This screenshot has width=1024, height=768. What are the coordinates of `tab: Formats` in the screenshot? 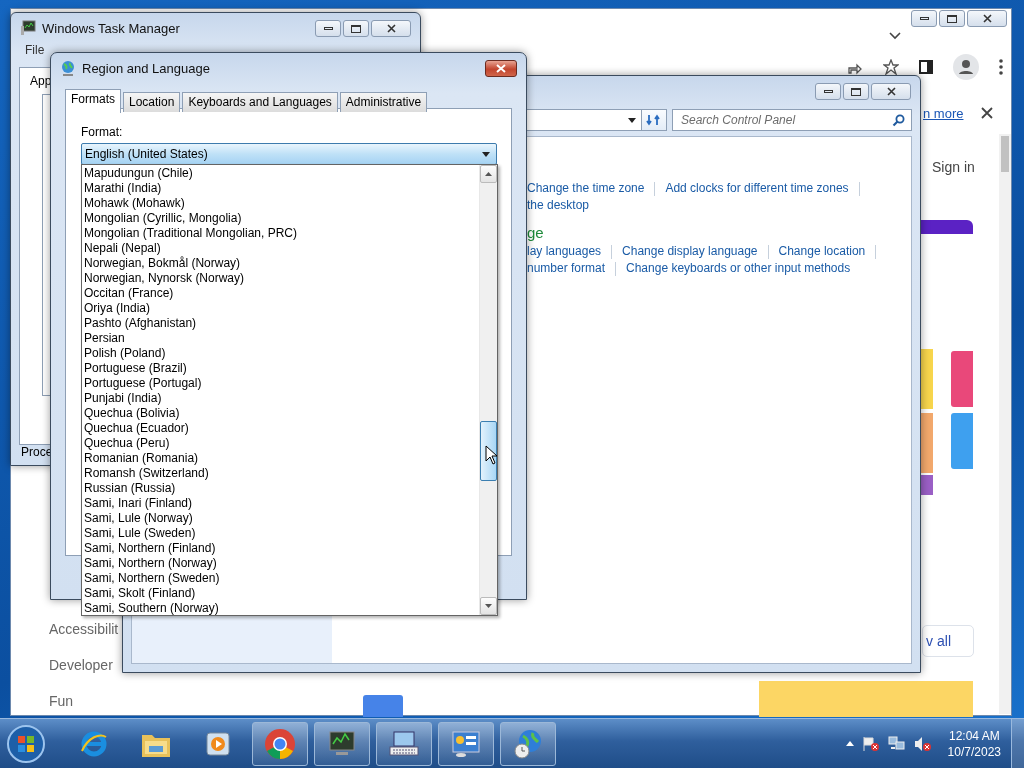 It's located at (93, 101).